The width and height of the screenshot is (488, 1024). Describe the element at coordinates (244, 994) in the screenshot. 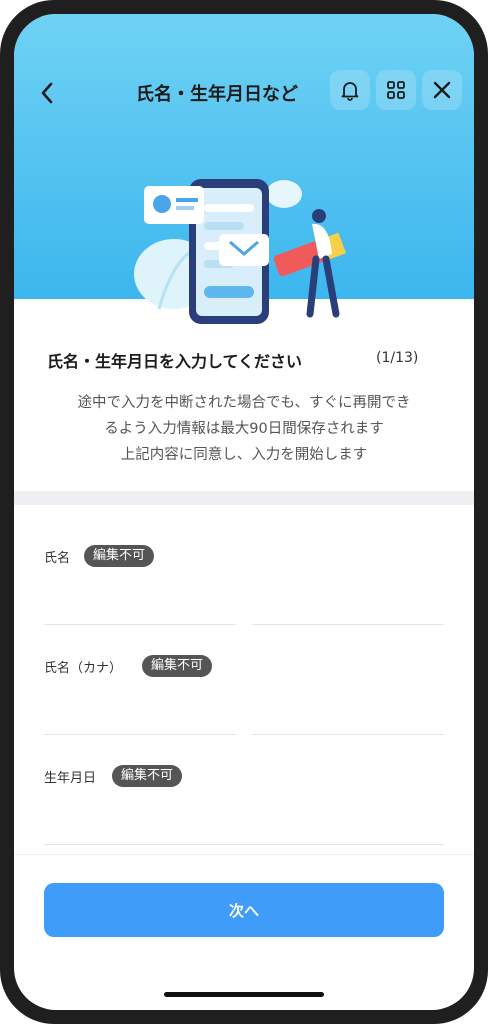

I see `home-indicator` at that location.